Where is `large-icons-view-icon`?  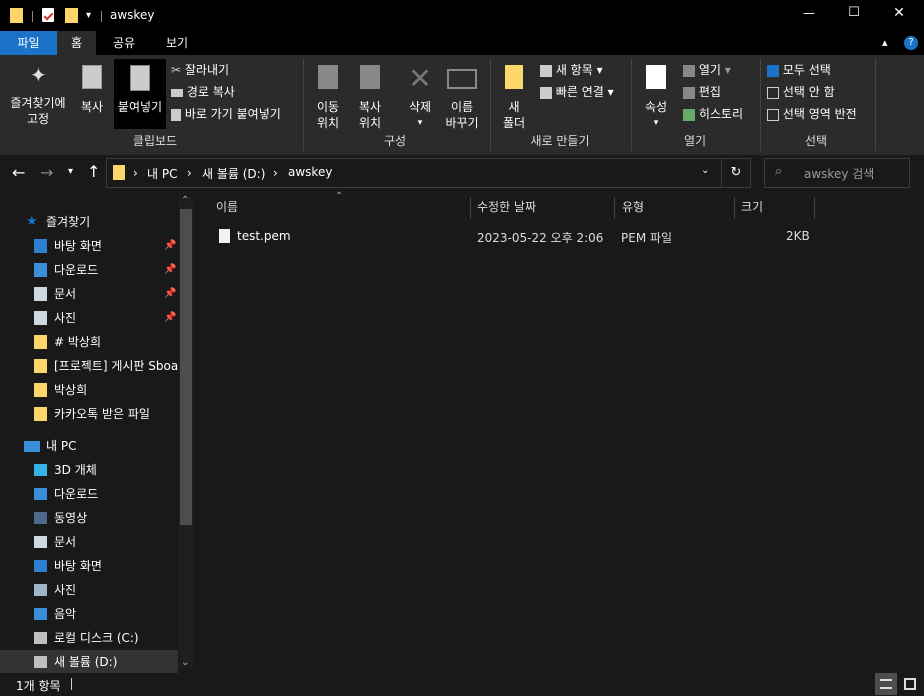 large-icons-view-icon is located at coordinates (910, 684).